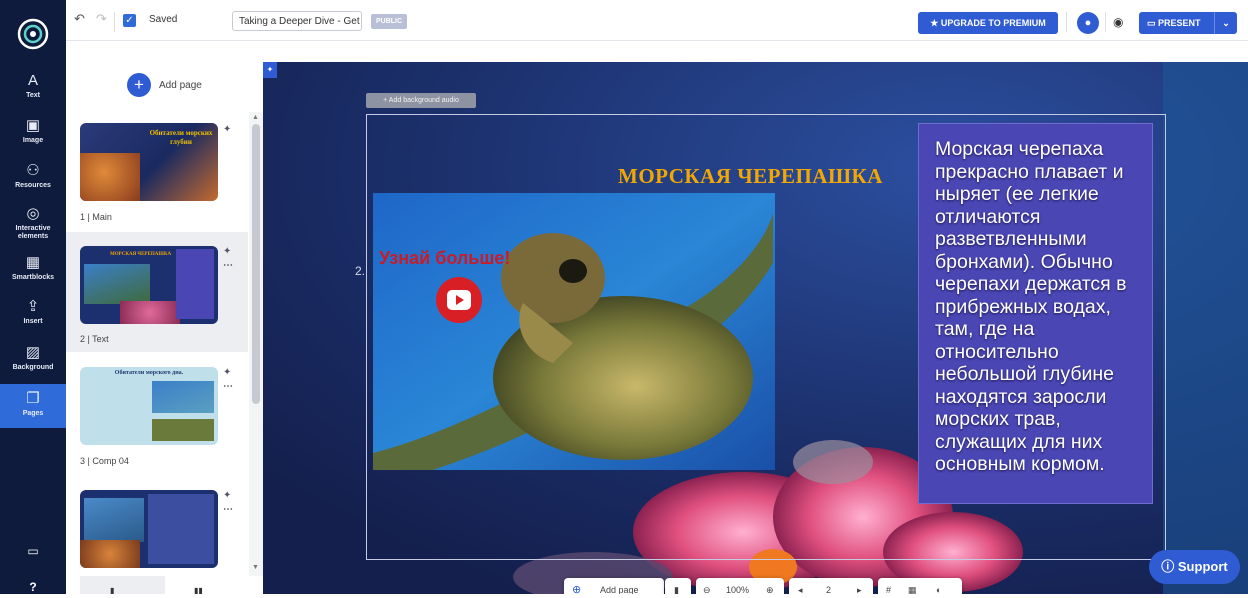 The width and height of the screenshot is (1248, 598). What do you see at coordinates (935, 23) in the screenshot?
I see `star-icon: ★` at bounding box center [935, 23].